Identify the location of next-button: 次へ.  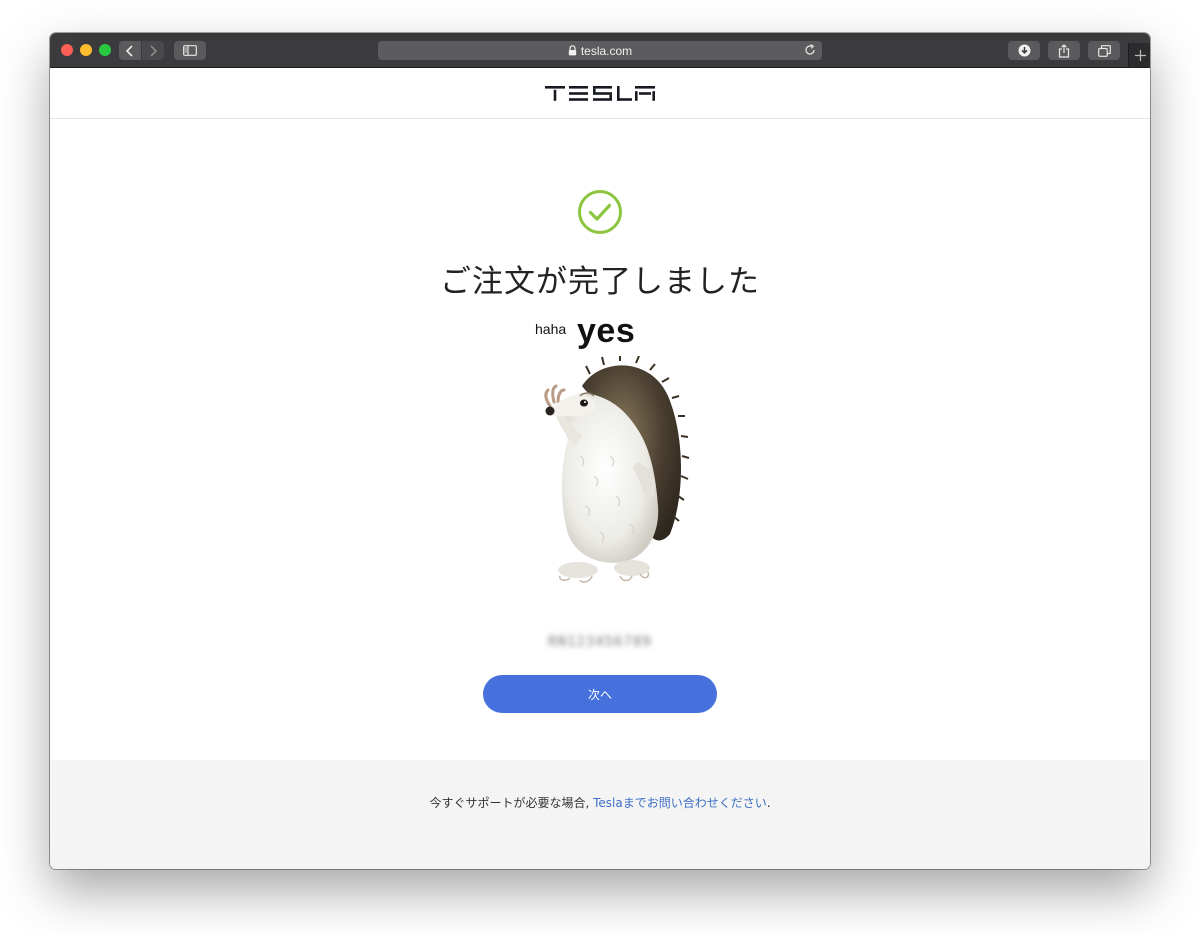
(600, 694).